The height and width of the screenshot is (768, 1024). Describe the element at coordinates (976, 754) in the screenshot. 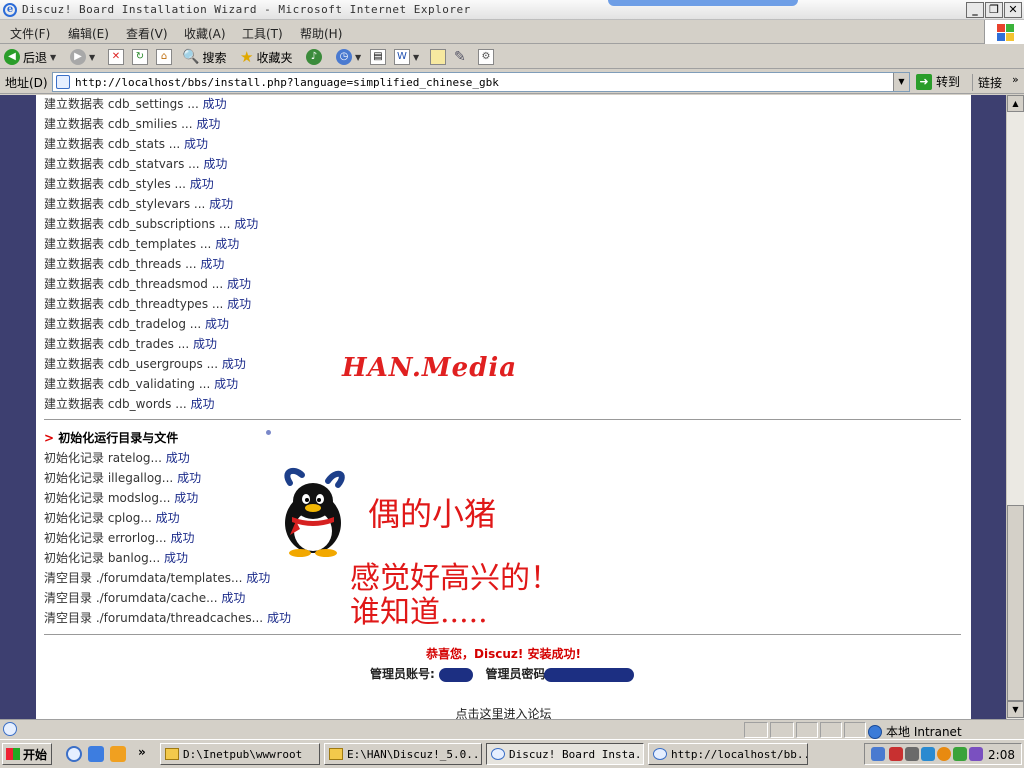

I see `tray-app-icon` at that location.